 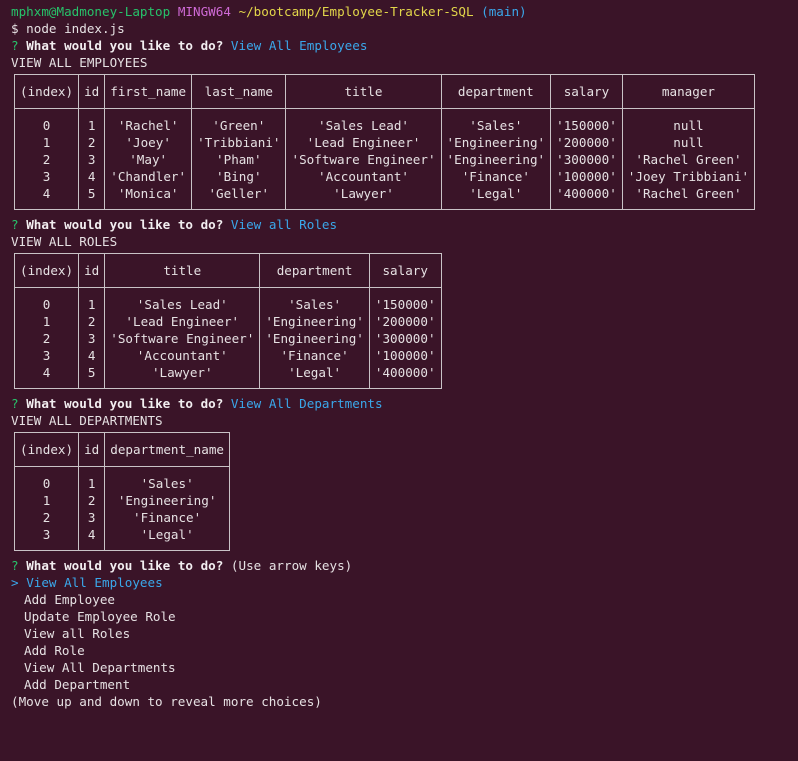 I want to click on table-cell: '400000', so click(x=405, y=376).